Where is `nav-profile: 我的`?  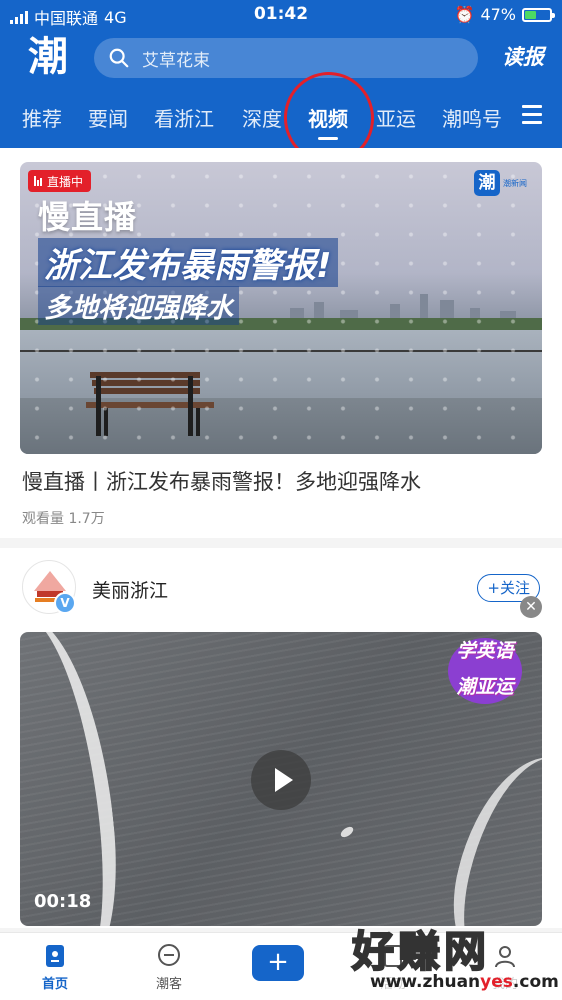 nav-profile: 我的 is located at coordinates (505, 967).